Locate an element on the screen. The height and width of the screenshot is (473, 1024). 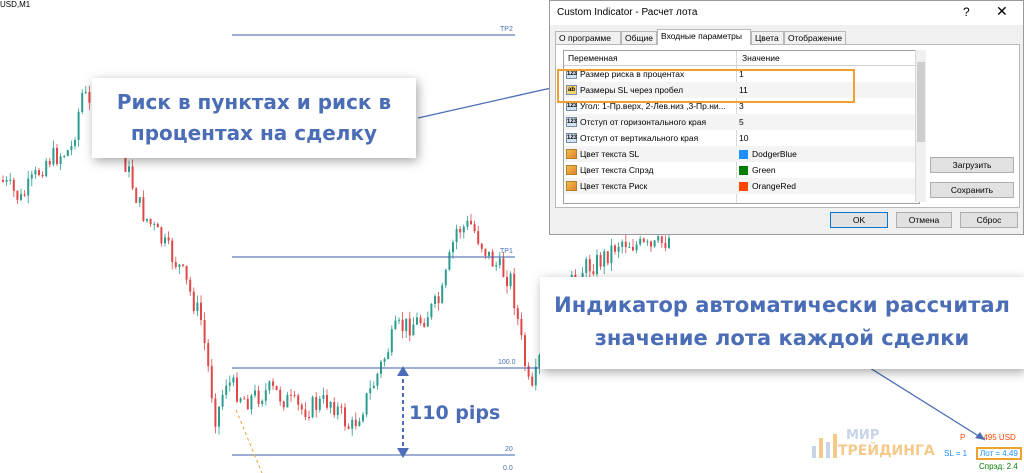
parameter-value: OrangeRed is located at coordinates (774, 186).